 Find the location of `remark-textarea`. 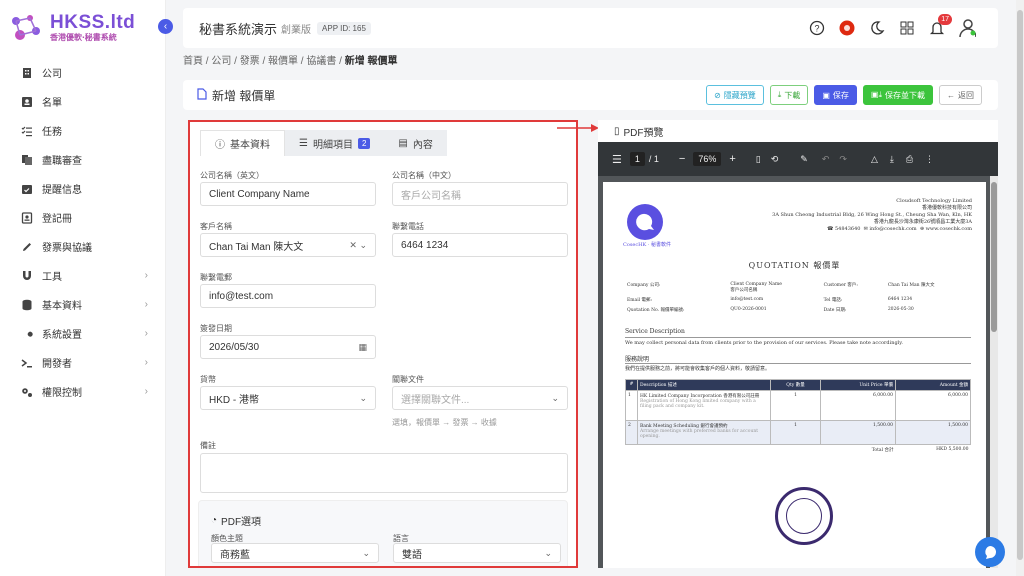

remark-textarea is located at coordinates (384, 473).